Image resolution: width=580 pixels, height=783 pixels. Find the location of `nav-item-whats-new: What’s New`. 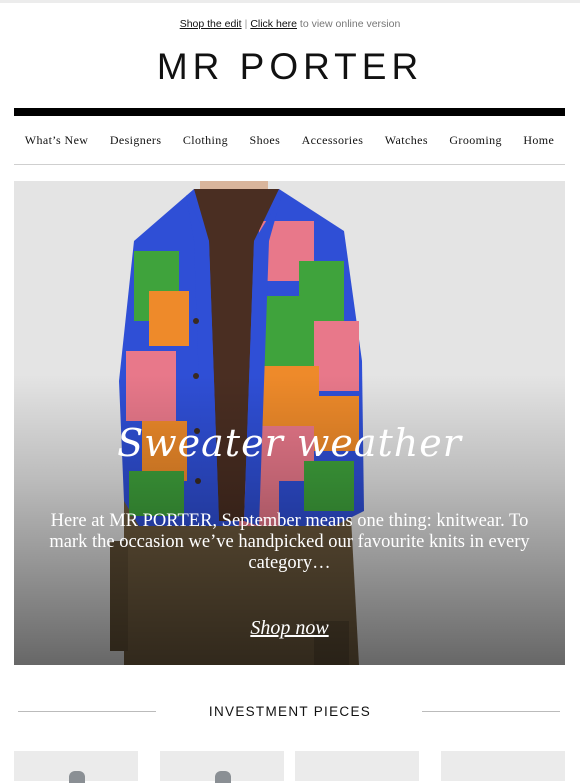

nav-item-whats-new: What’s New is located at coordinates (57, 140).